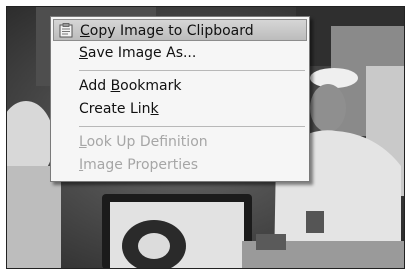 The width and height of the screenshot is (411, 273). I want to click on menu-item-label: Create Lin, so click(115, 109).